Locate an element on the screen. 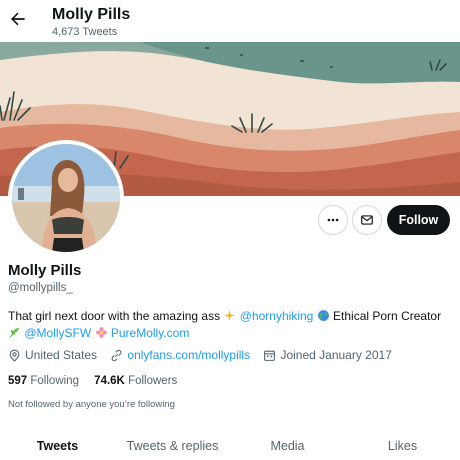 This screenshot has height=460, width=460. message-button is located at coordinates (367, 220).